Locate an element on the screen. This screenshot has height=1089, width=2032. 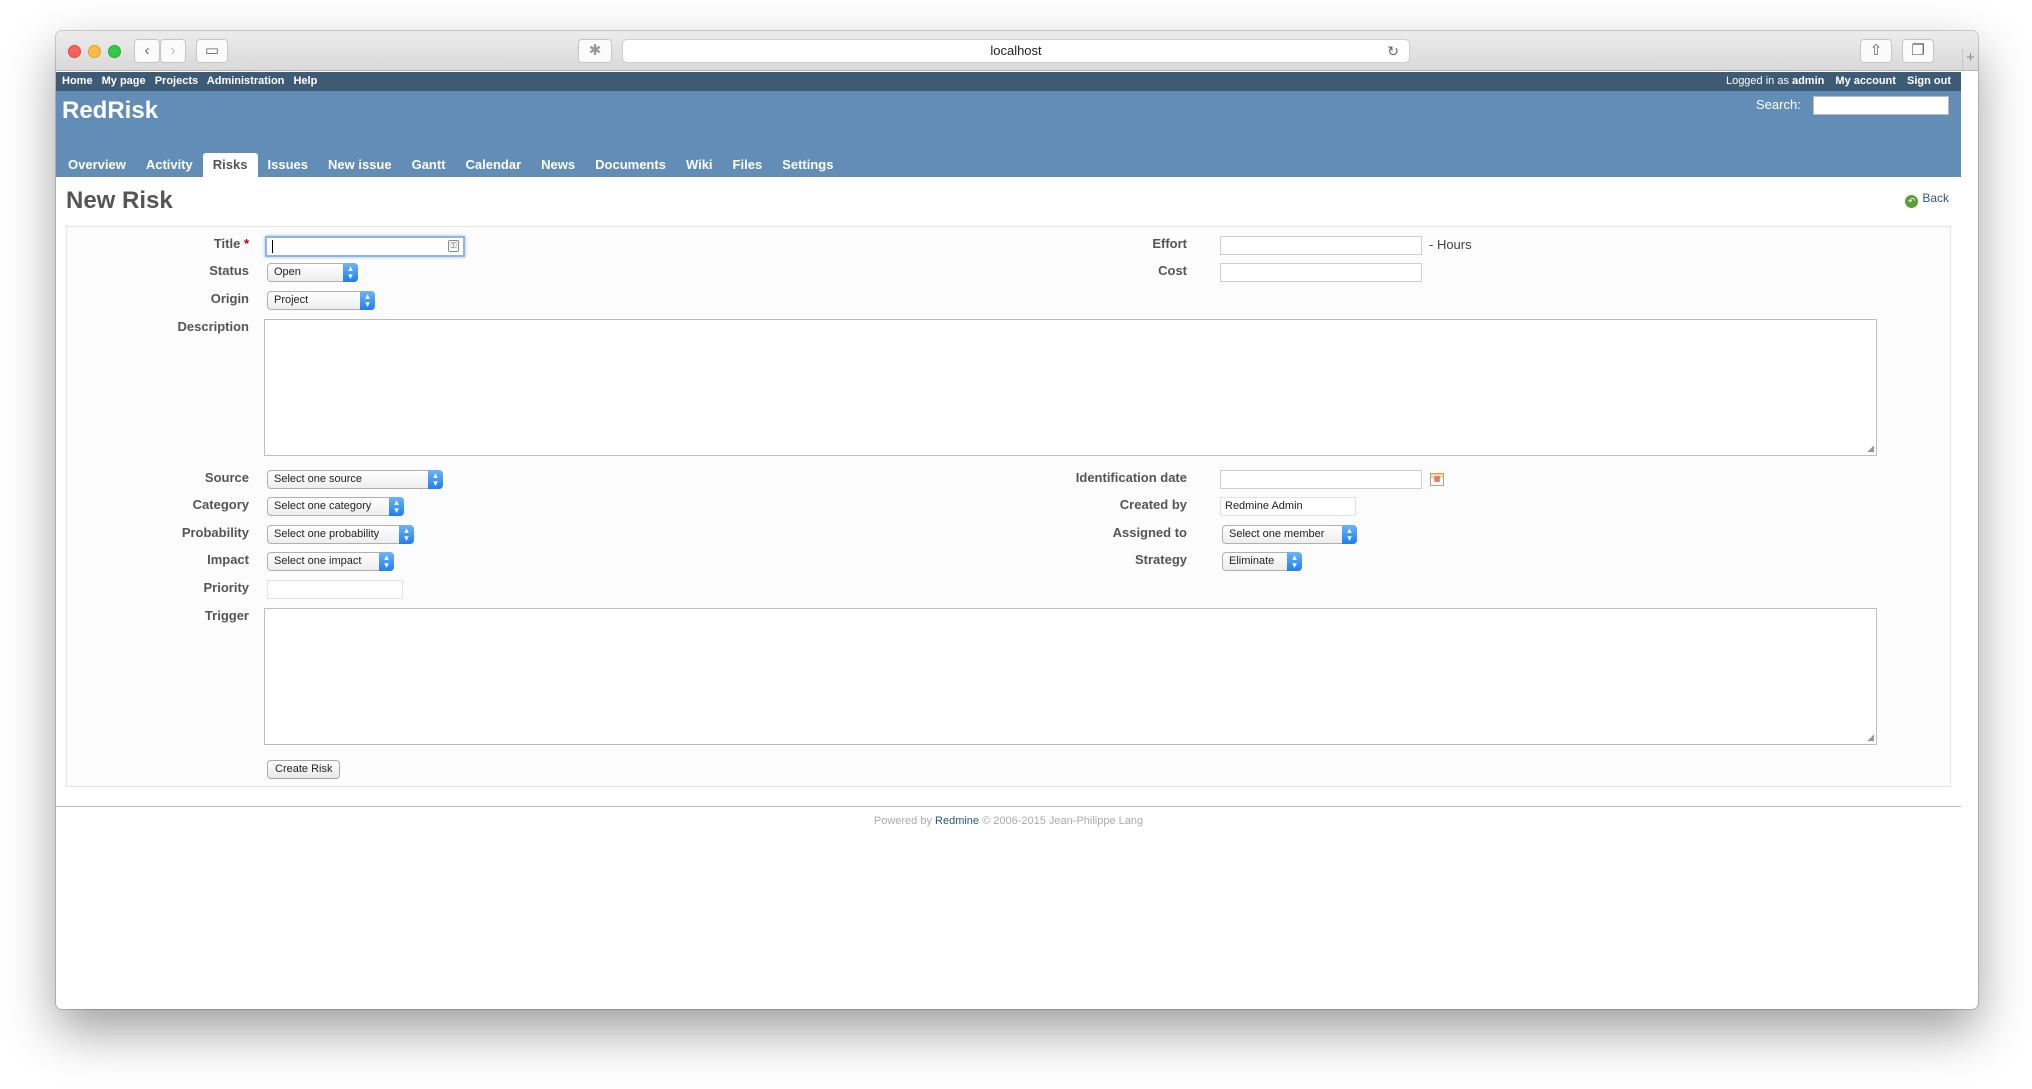
tab-wiki: Wiki is located at coordinates (699, 165).